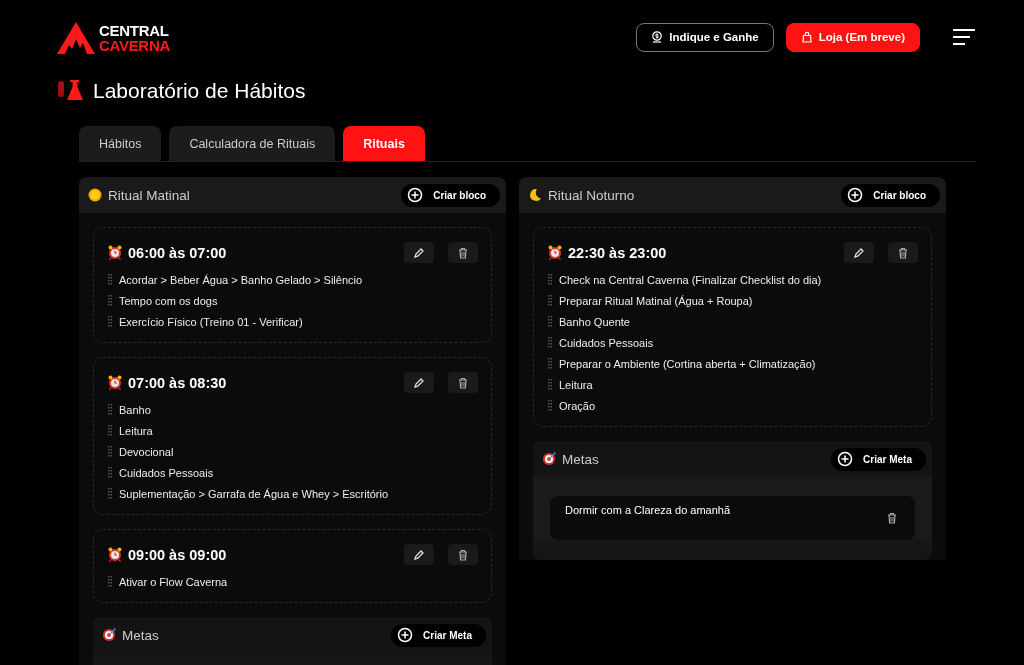 The height and width of the screenshot is (665, 1024). I want to click on page-title: Laboratório de Hábitos, so click(199, 91).